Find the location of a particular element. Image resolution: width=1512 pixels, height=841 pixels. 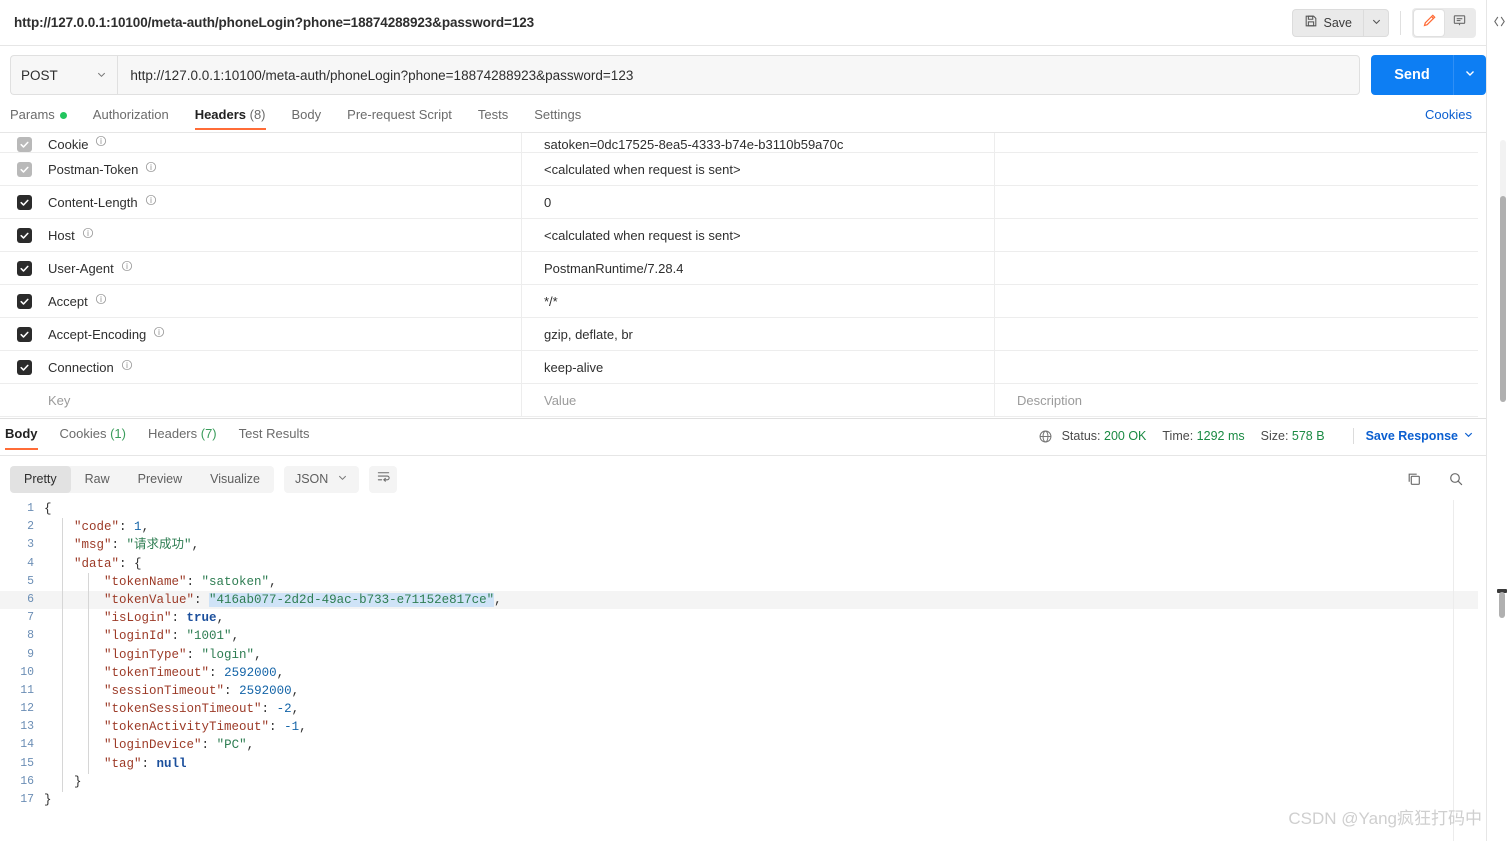

header-key-text: User-Agent is located at coordinates (81, 268).